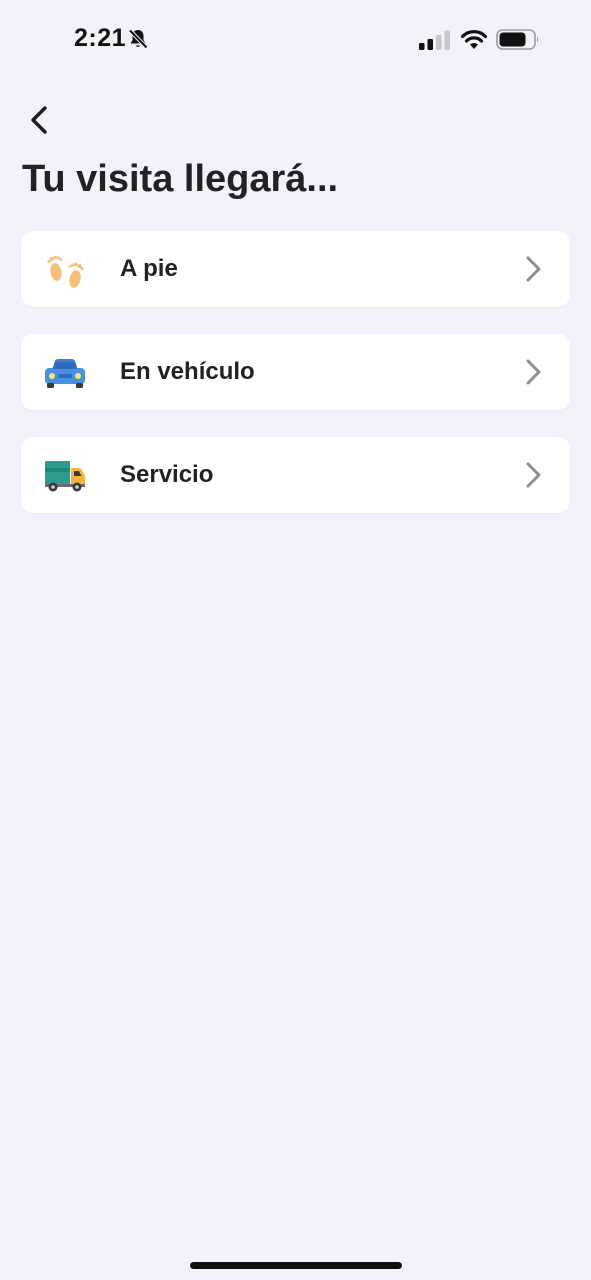 The height and width of the screenshot is (1280, 591). Describe the element at coordinates (65, 271) in the screenshot. I see `footprints-icon` at that location.